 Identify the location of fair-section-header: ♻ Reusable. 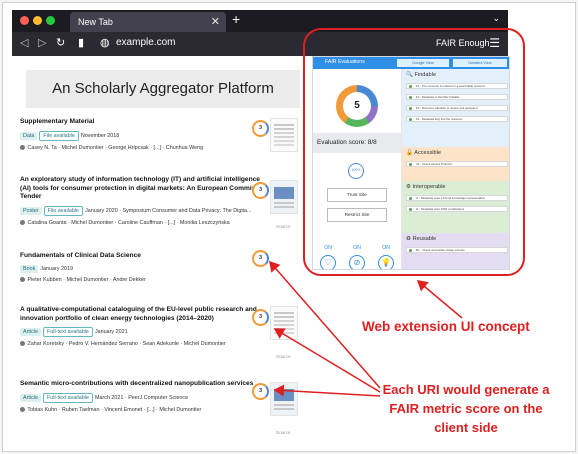
(455, 239).